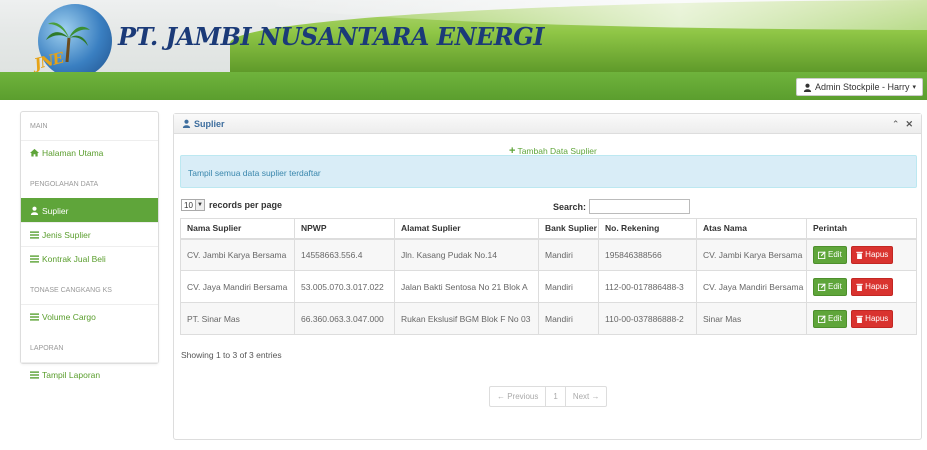 This screenshot has height=450, width=927. I want to click on cell-alamat: Jalan Bakti Sentosa No 21 Blok A, so click(466, 286).